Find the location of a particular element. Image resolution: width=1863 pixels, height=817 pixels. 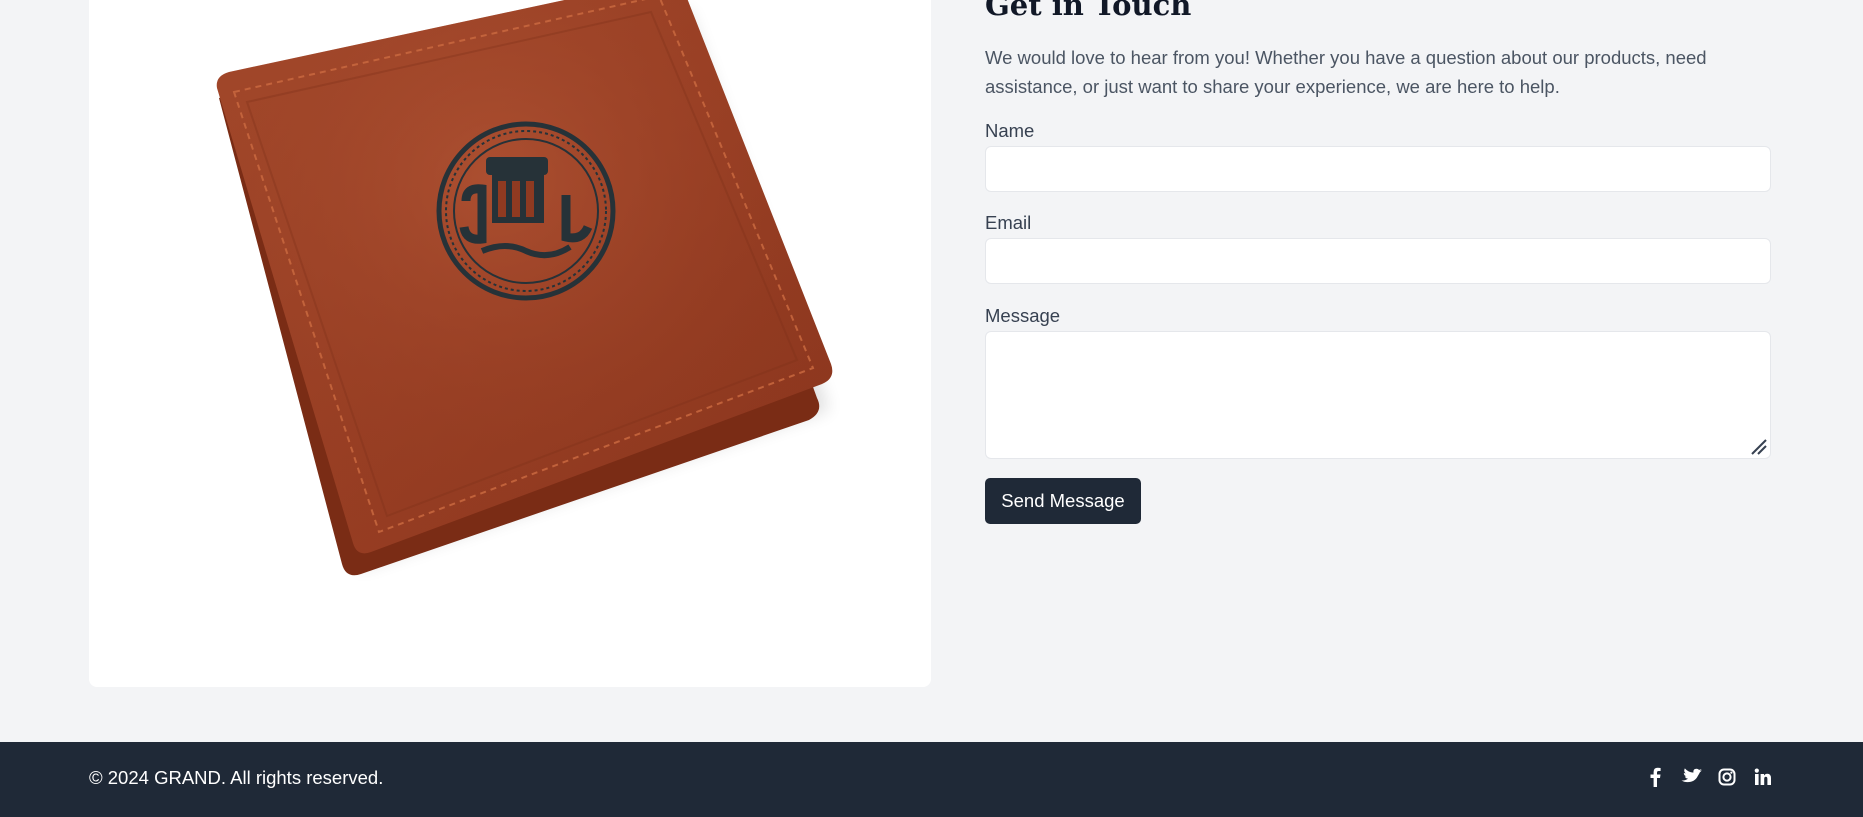

footer-copyright: © 2024 GRAND. All rights reserved. is located at coordinates (236, 777).